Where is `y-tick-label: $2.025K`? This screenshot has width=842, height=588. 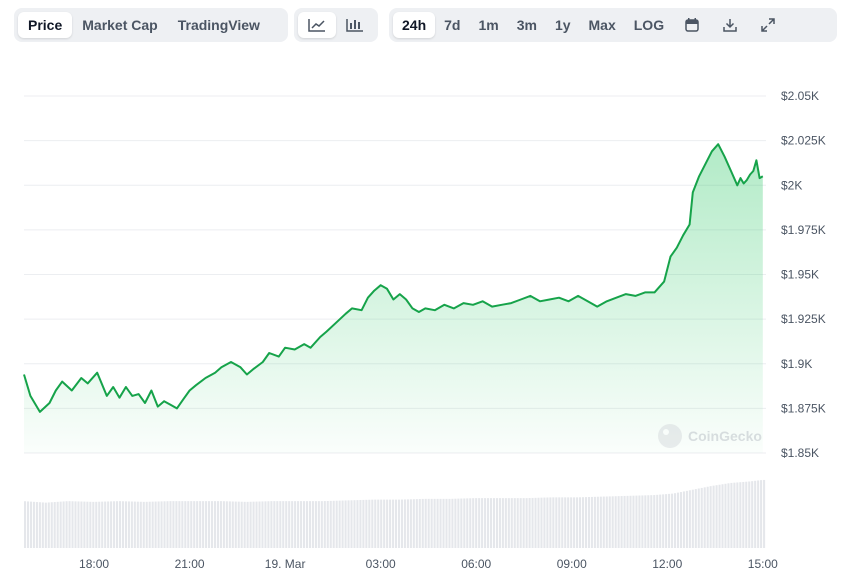 y-tick-label: $2.025K is located at coordinates (803, 141).